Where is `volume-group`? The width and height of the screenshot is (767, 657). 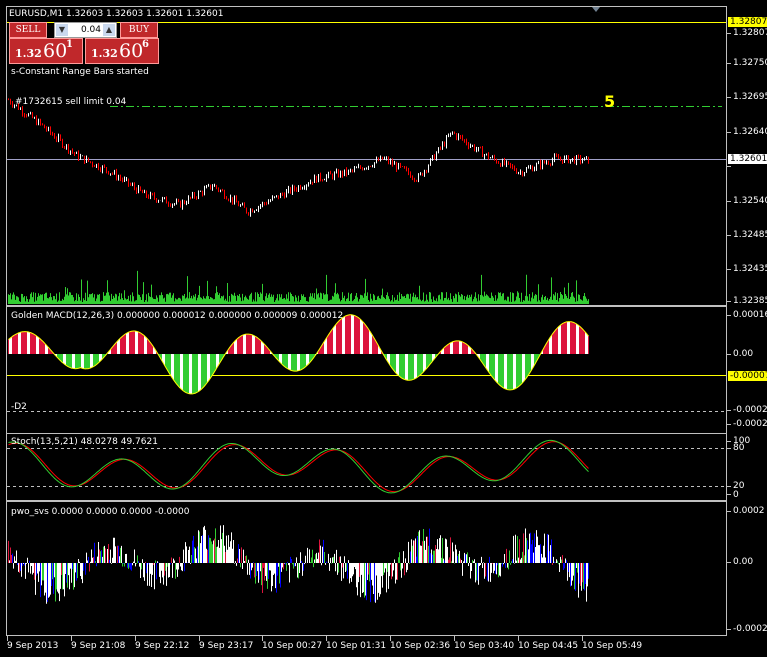 volume-group is located at coordinates (298, 287).